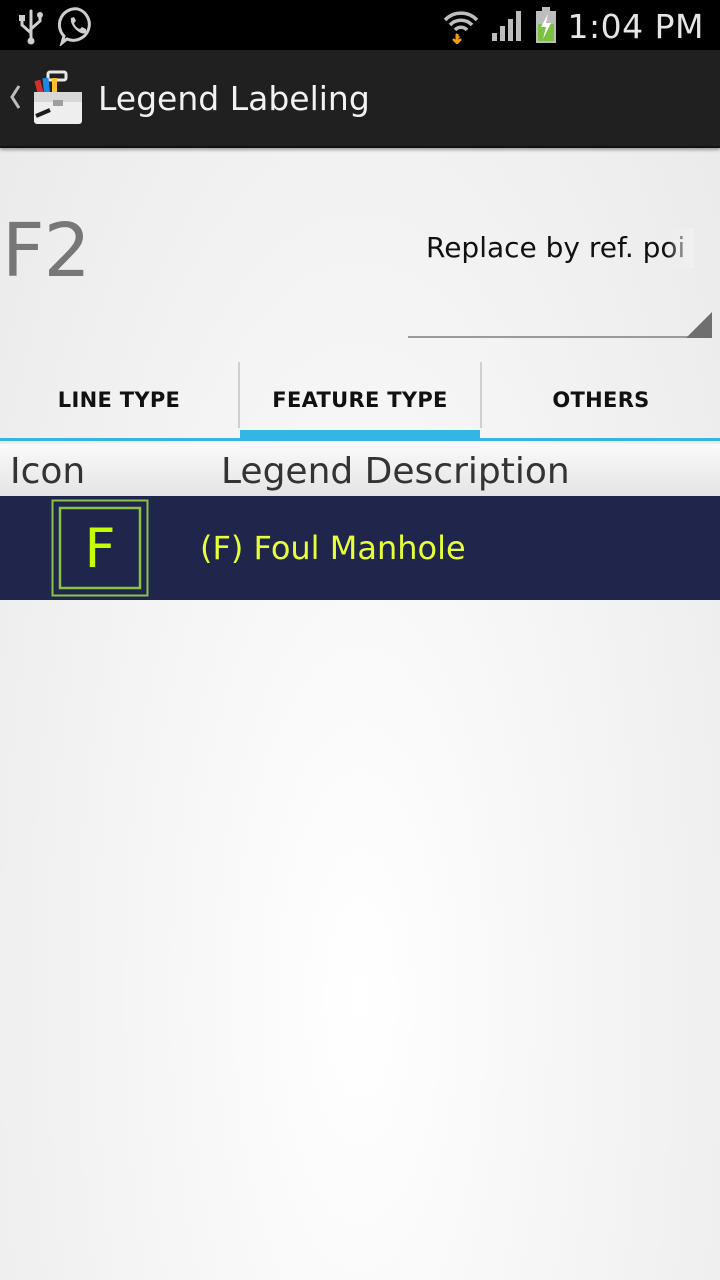  What do you see at coordinates (601, 400) in the screenshot?
I see `tab-others: OTHERS` at bounding box center [601, 400].